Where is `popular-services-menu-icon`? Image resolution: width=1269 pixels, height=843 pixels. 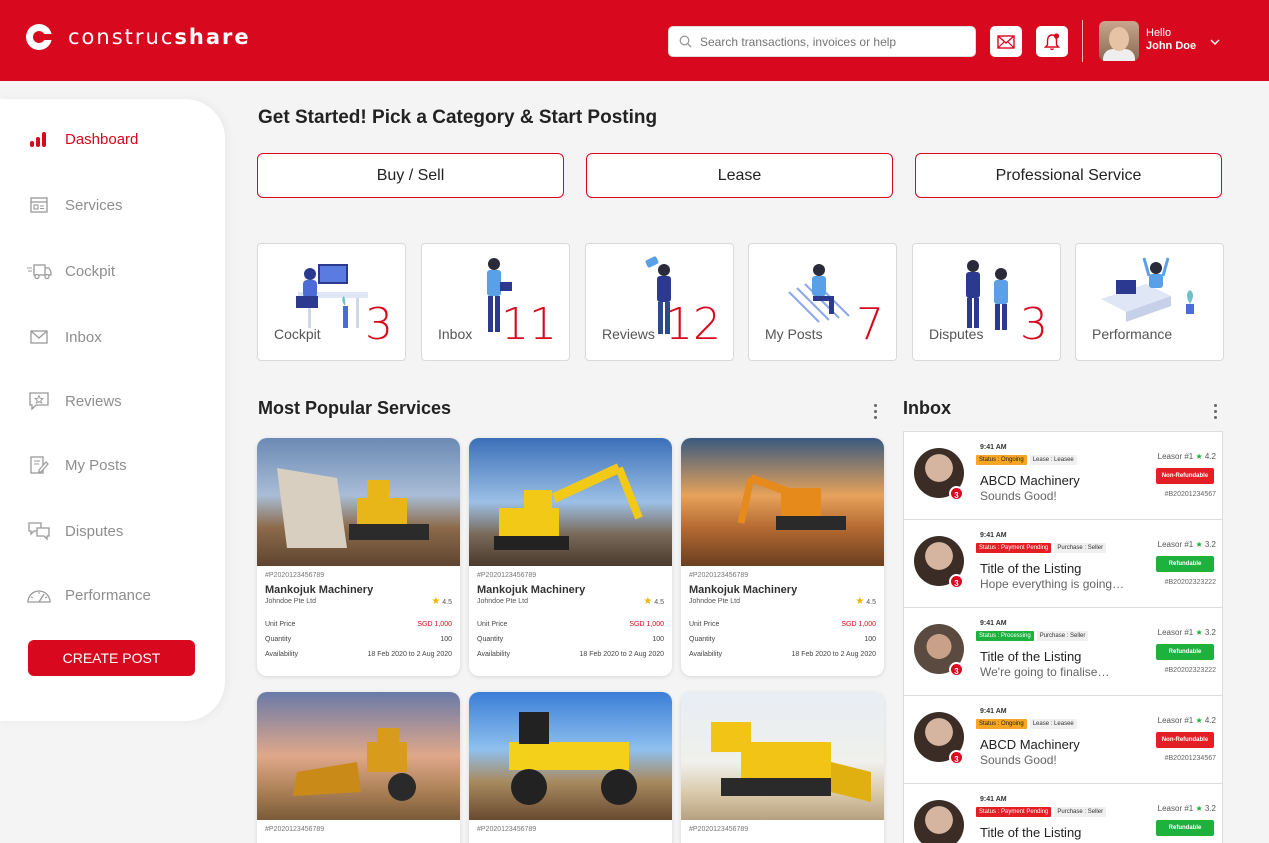 popular-services-menu-icon is located at coordinates (876, 413).